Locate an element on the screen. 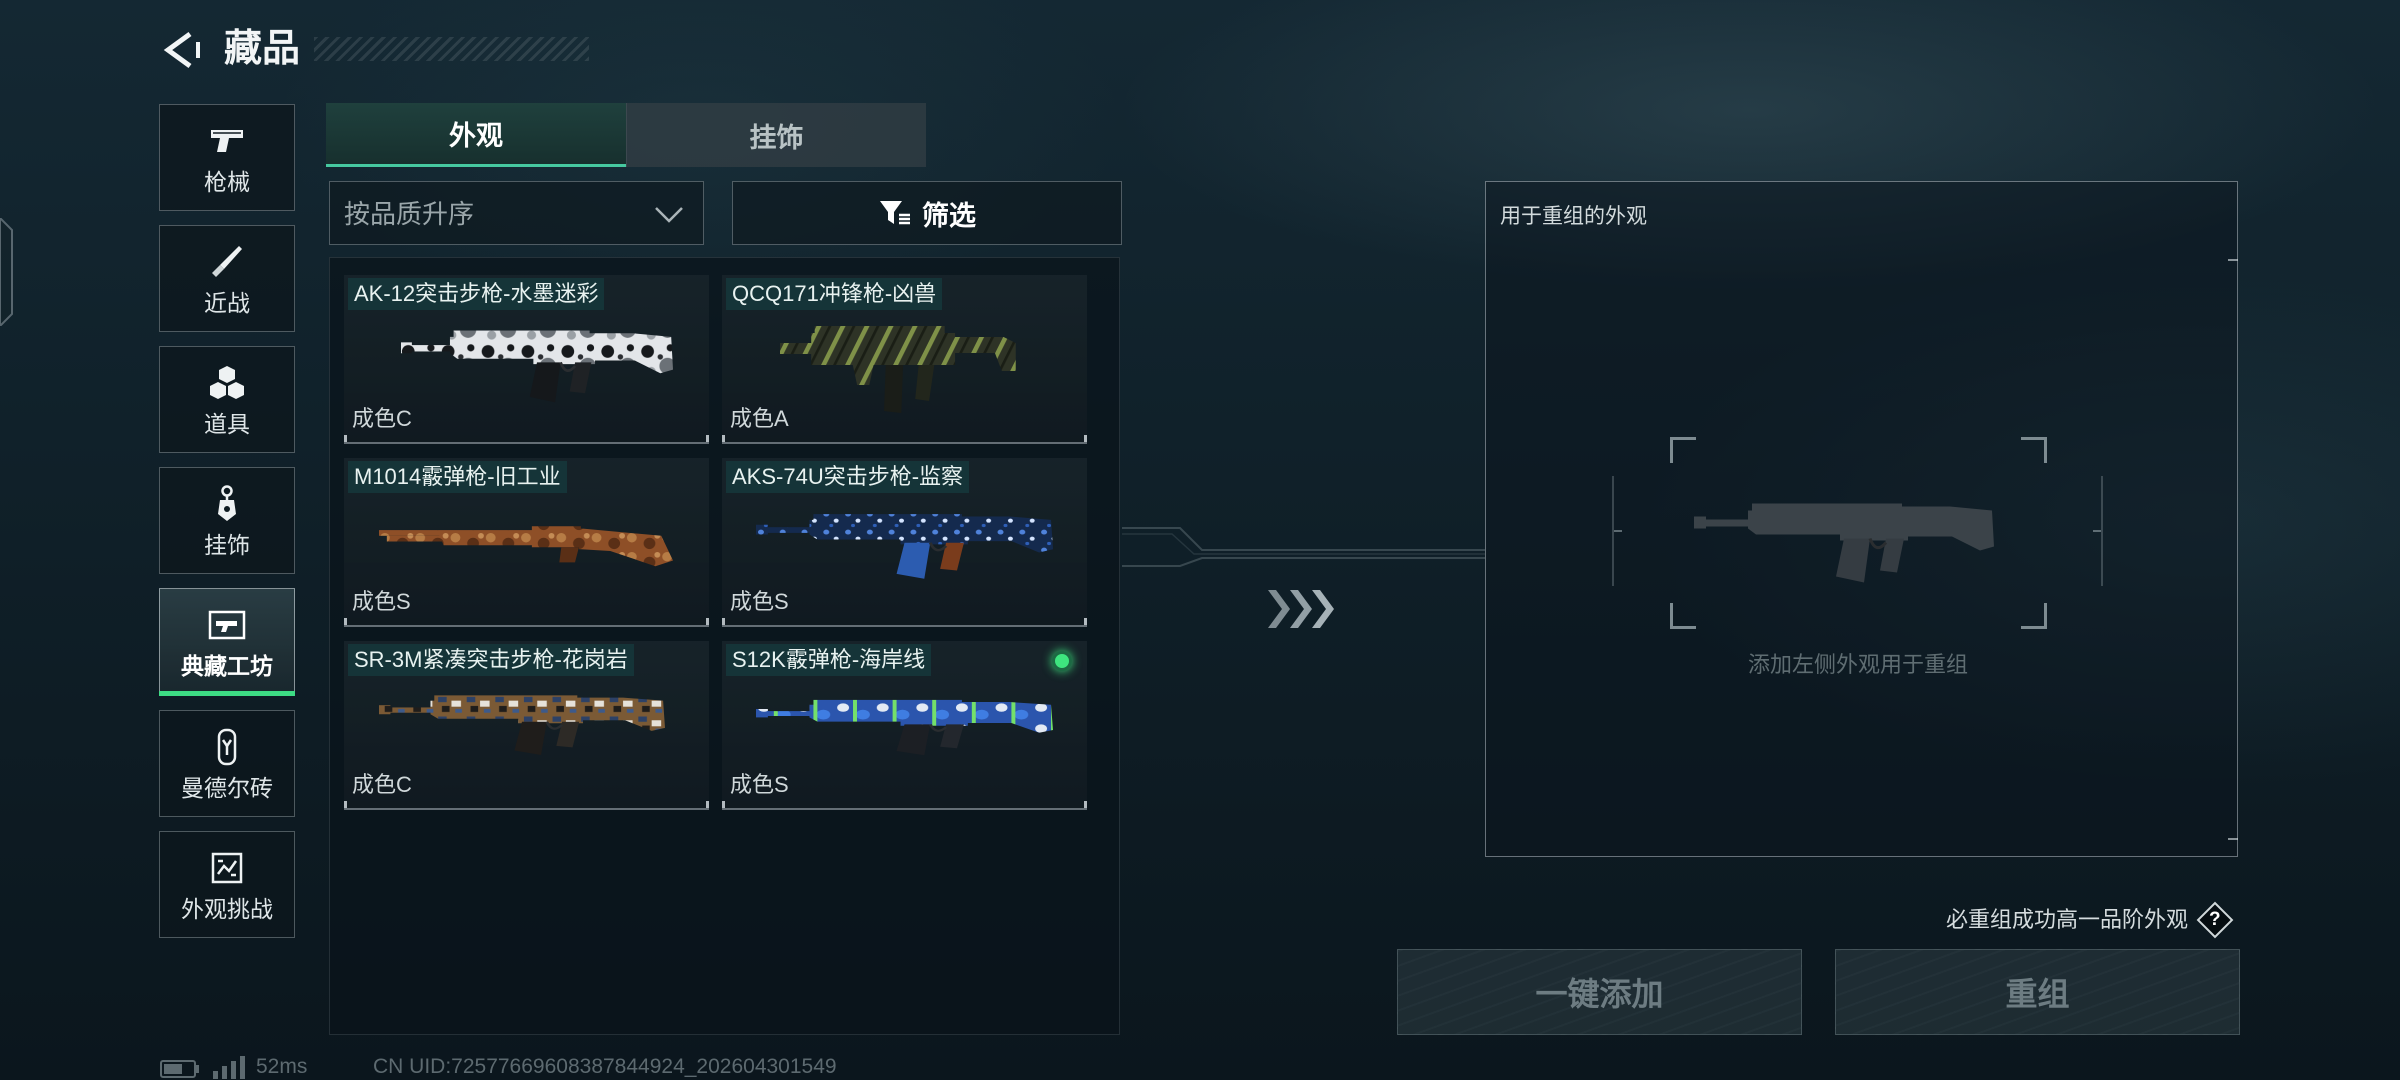  workshop-frame-icon is located at coordinates (227, 625).